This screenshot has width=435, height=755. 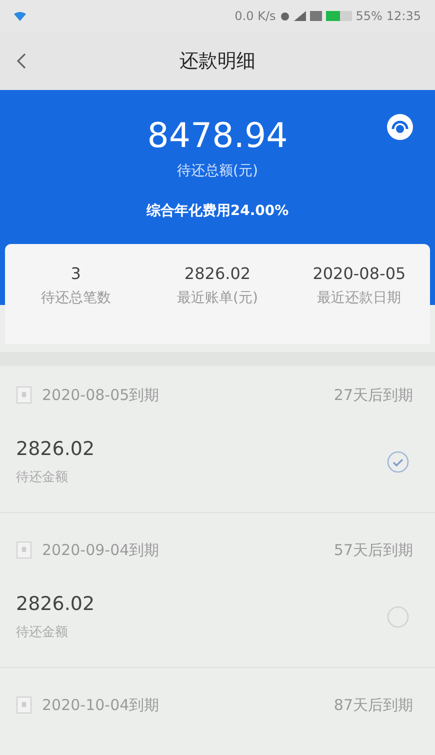 What do you see at coordinates (75, 298) in the screenshot?
I see `stat-label: 待还总笔数` at bounding box center [75, 298].